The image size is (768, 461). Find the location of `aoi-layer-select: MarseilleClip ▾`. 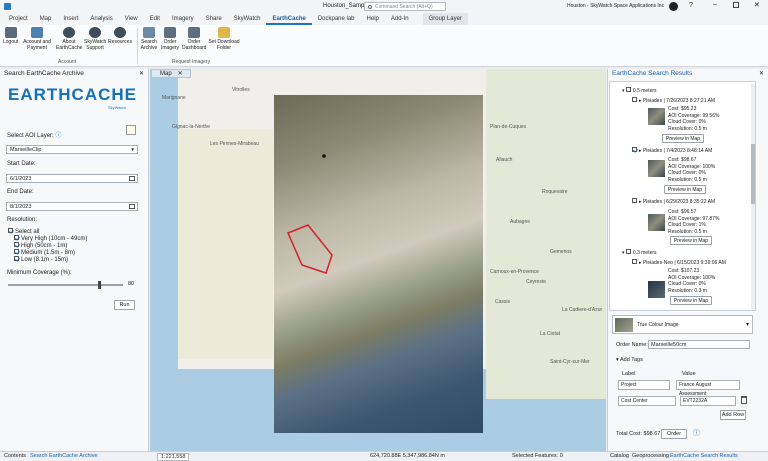

aoi-layer-select: MarseilleClip ▾ is located at coordinates (72, 149).